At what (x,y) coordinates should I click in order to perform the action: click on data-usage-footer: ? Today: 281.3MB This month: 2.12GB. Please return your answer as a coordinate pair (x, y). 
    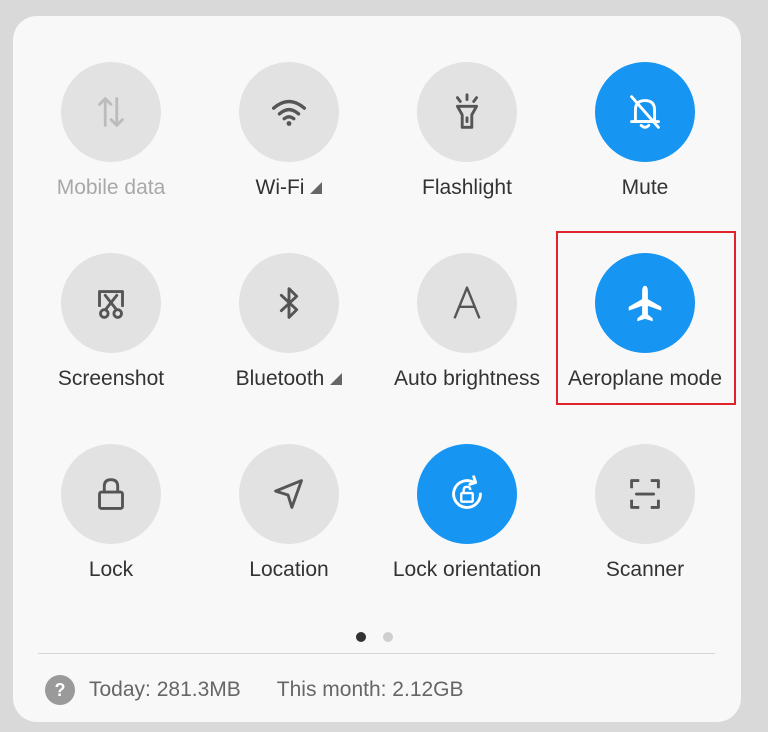
    Looking at the image, I should click on (254, 690).